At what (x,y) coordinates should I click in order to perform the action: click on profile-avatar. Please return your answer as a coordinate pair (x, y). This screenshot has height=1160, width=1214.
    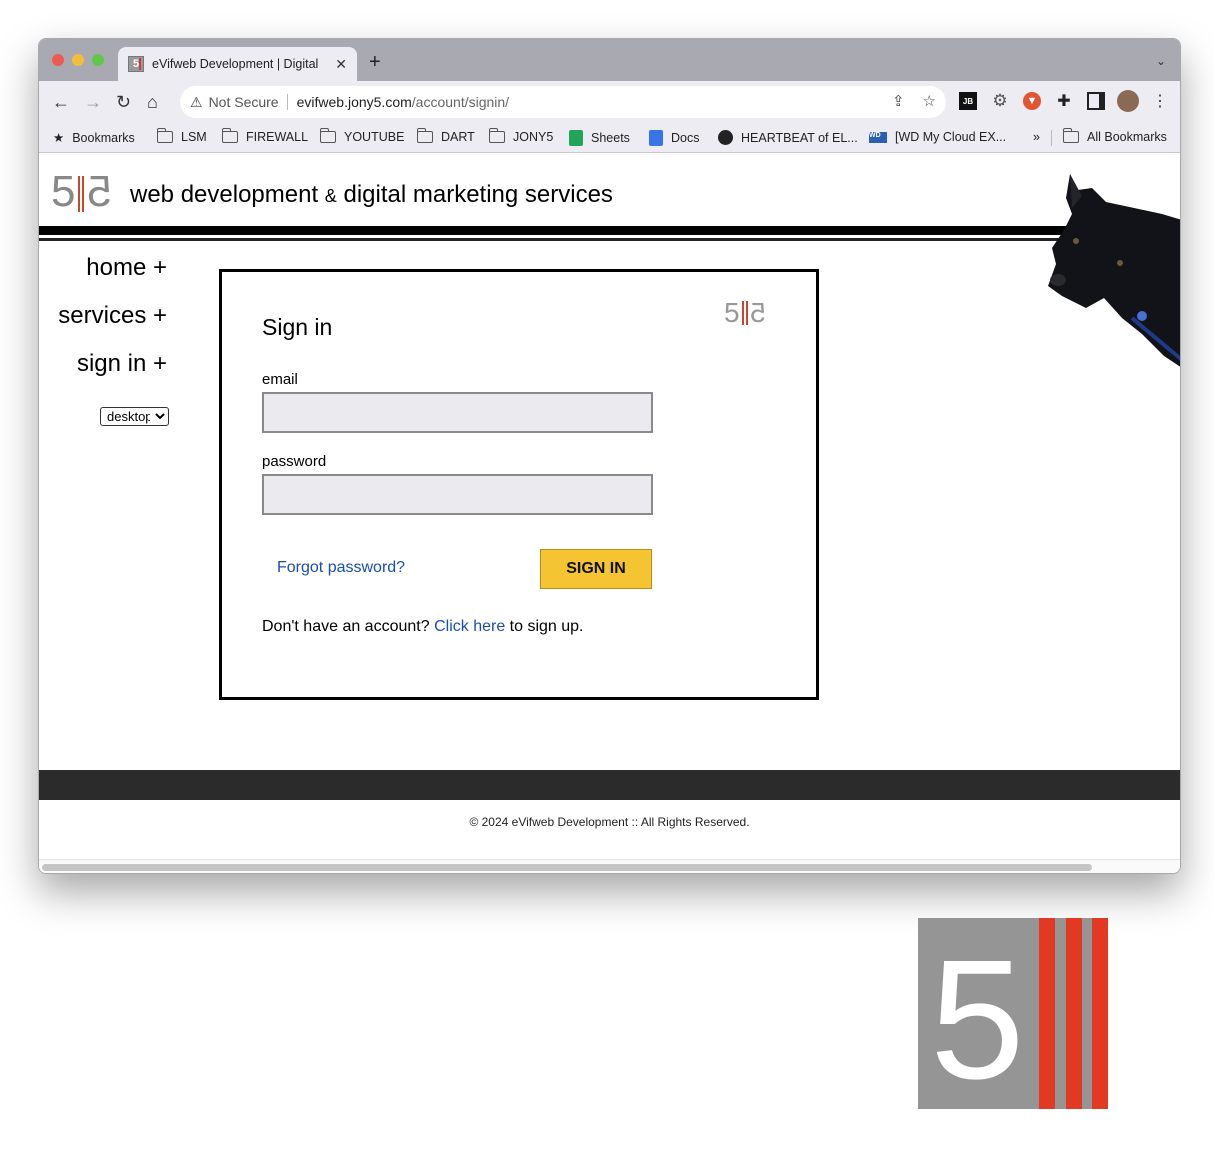
    Looking at the image, I should click on (1128, 101).